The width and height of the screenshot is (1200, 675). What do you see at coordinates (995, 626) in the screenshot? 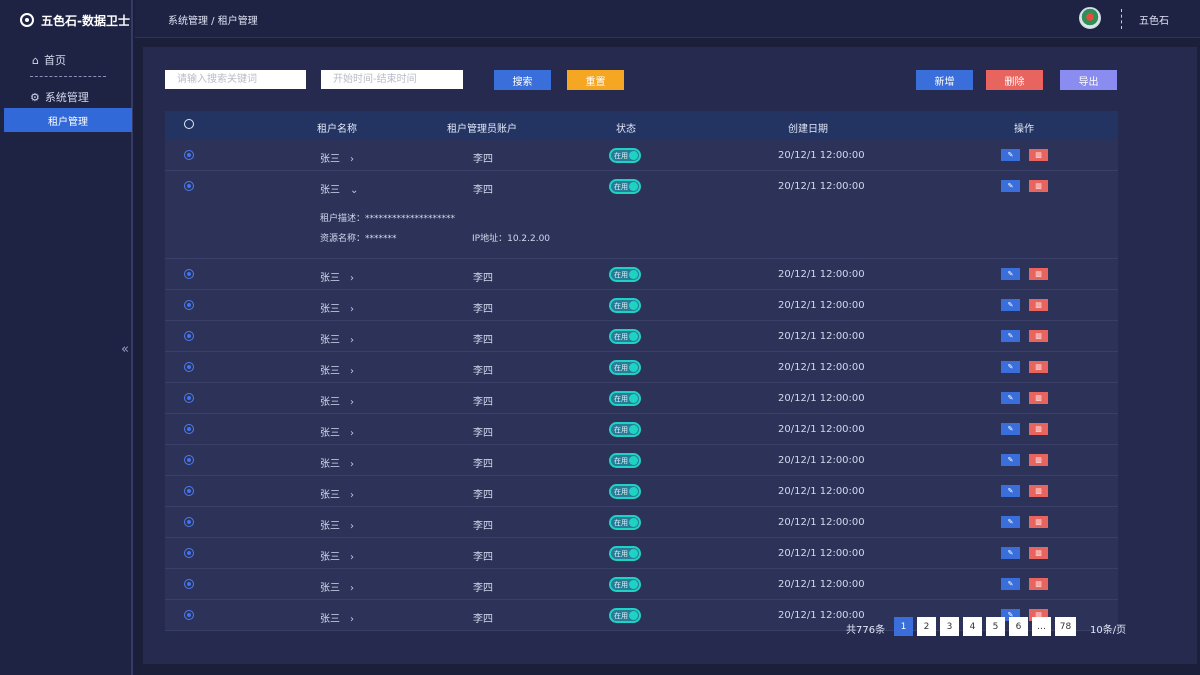
I see `page-button: 5` at bounding box center [995, 626].